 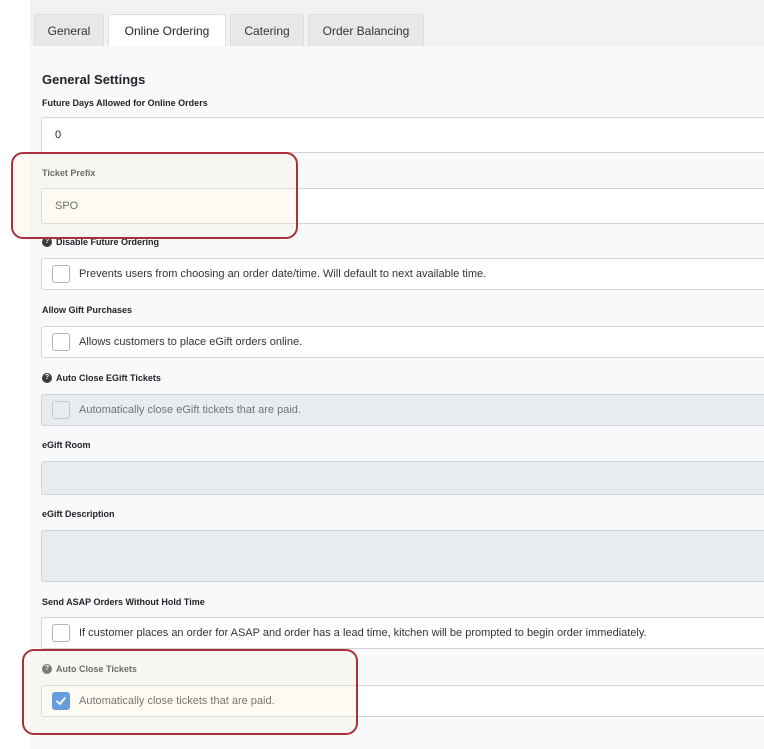 I want to click on auto-close-egift-checkbox, so click(x=61, y=410).